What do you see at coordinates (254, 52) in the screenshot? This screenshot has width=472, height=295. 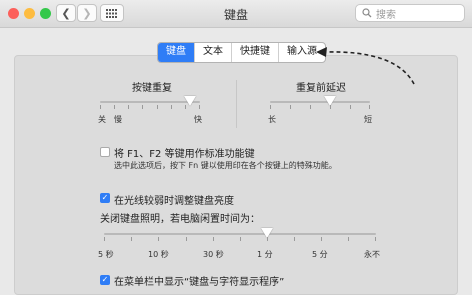 I see `tab-shortcuts: 快捷键` at bounding box center [254, 52].